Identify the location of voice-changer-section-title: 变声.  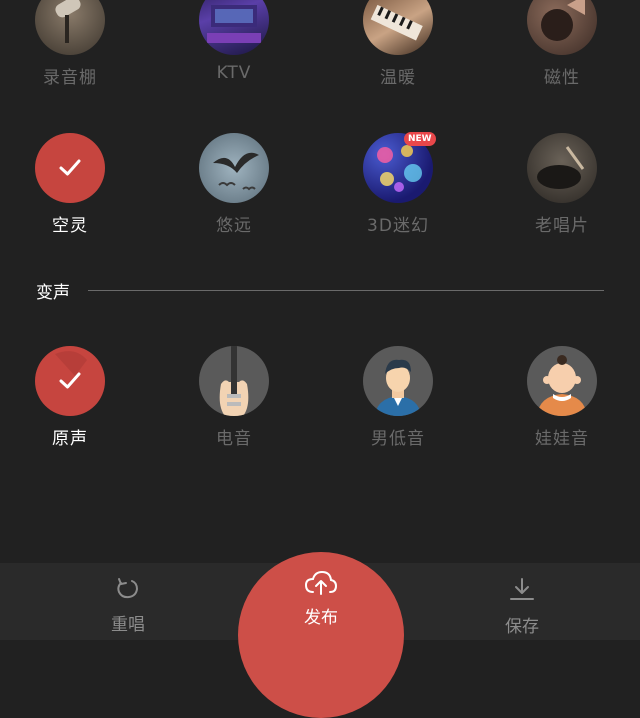
(53, 293).